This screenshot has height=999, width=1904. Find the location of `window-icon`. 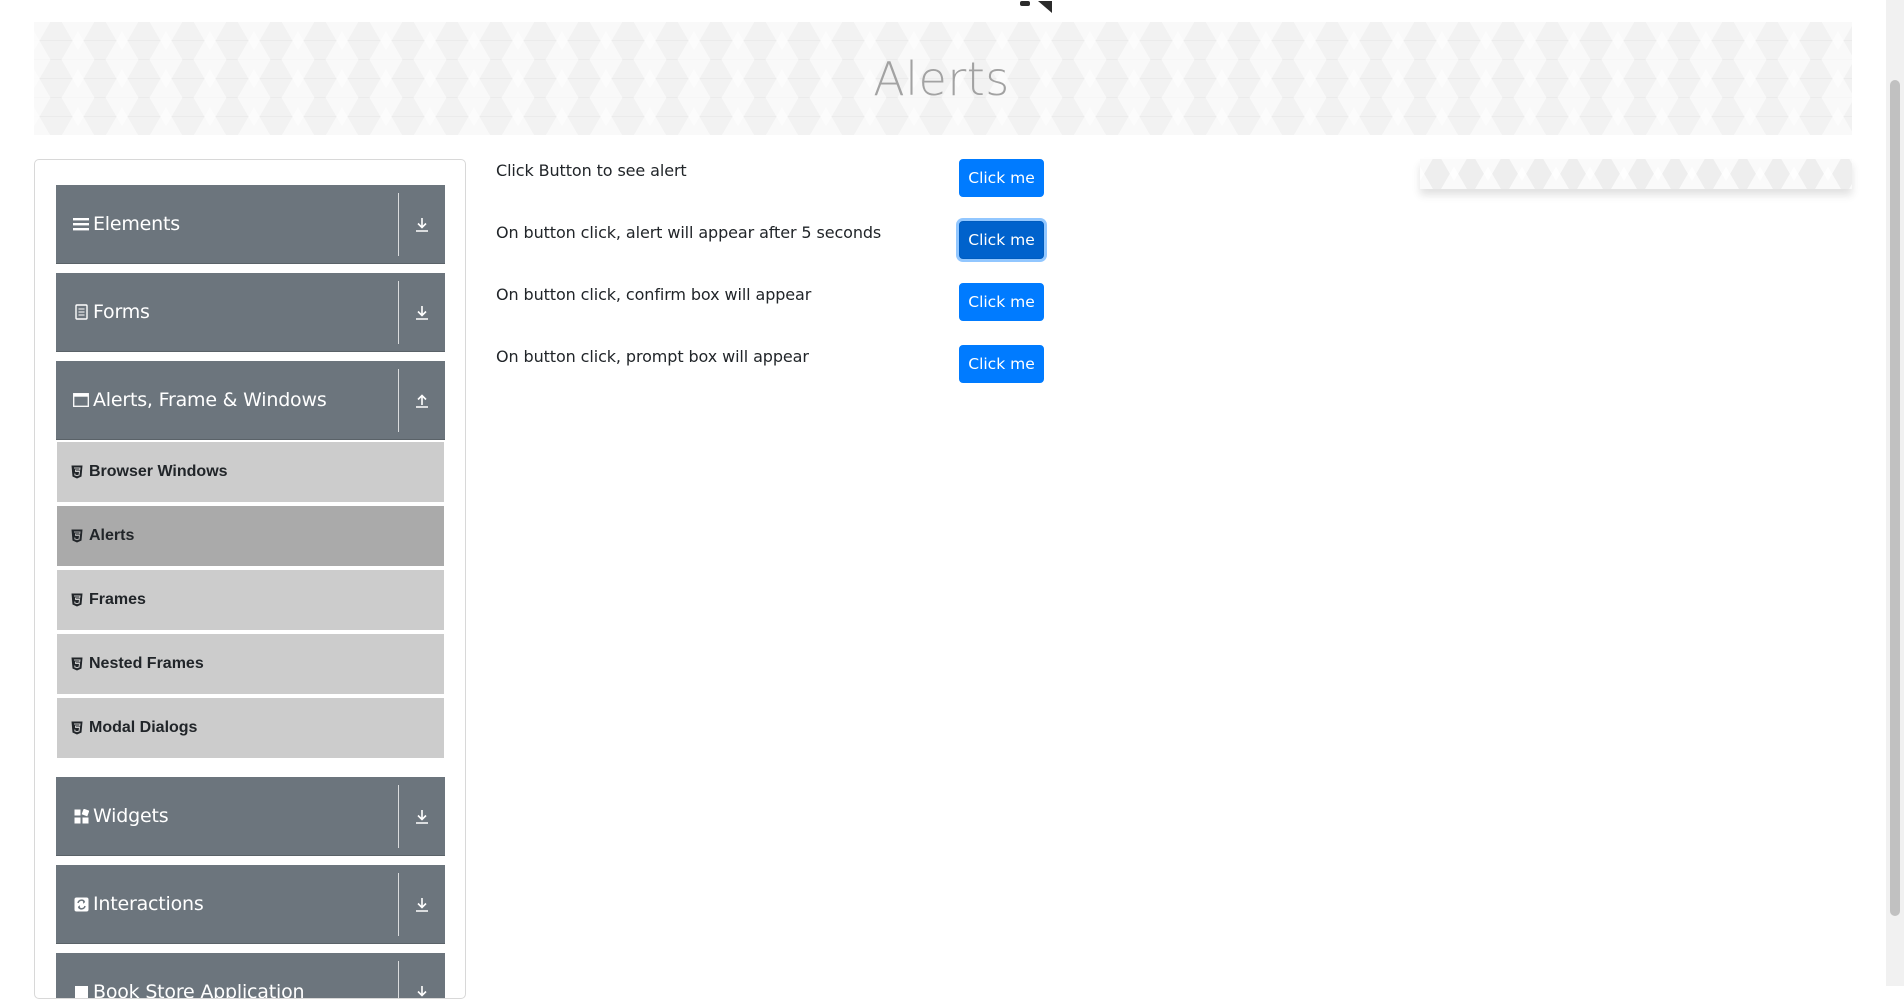

window-icon is located at coordinates (81, 400).